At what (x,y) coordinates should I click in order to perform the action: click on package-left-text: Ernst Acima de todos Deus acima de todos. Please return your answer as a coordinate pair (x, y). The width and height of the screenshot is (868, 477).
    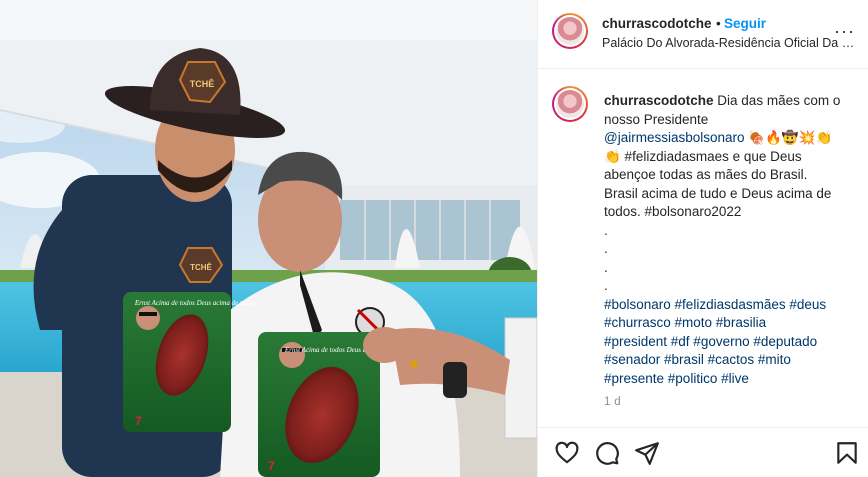
    Looking at the image, I should click on (194, 303).